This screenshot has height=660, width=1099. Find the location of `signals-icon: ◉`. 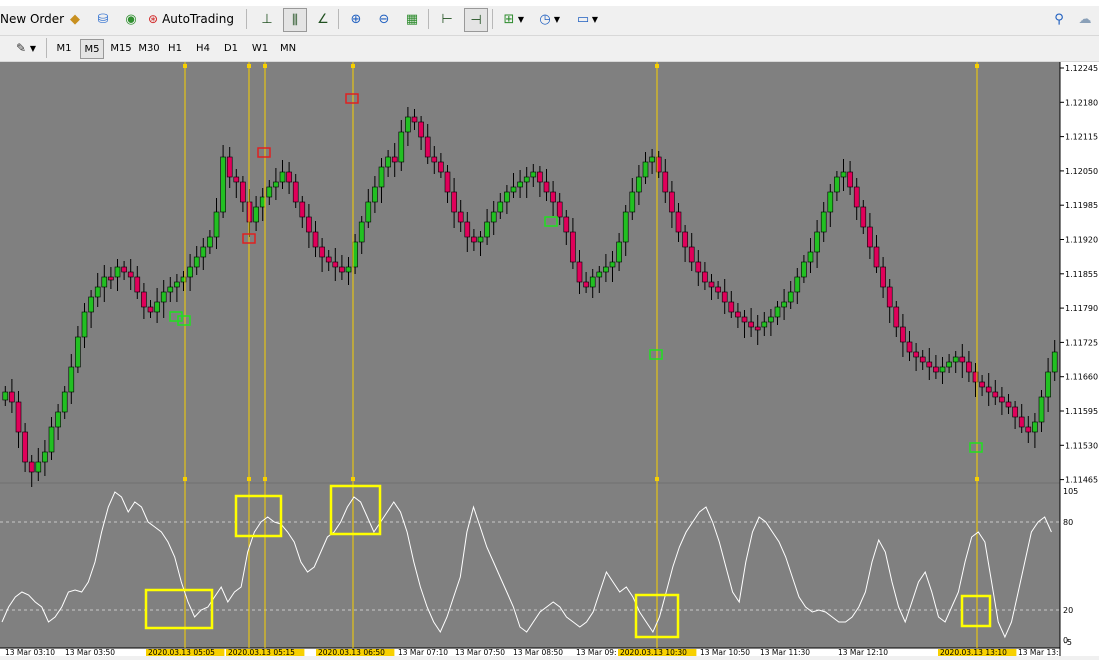

signals-icon: ◉ is located at coordinates (131, 19).